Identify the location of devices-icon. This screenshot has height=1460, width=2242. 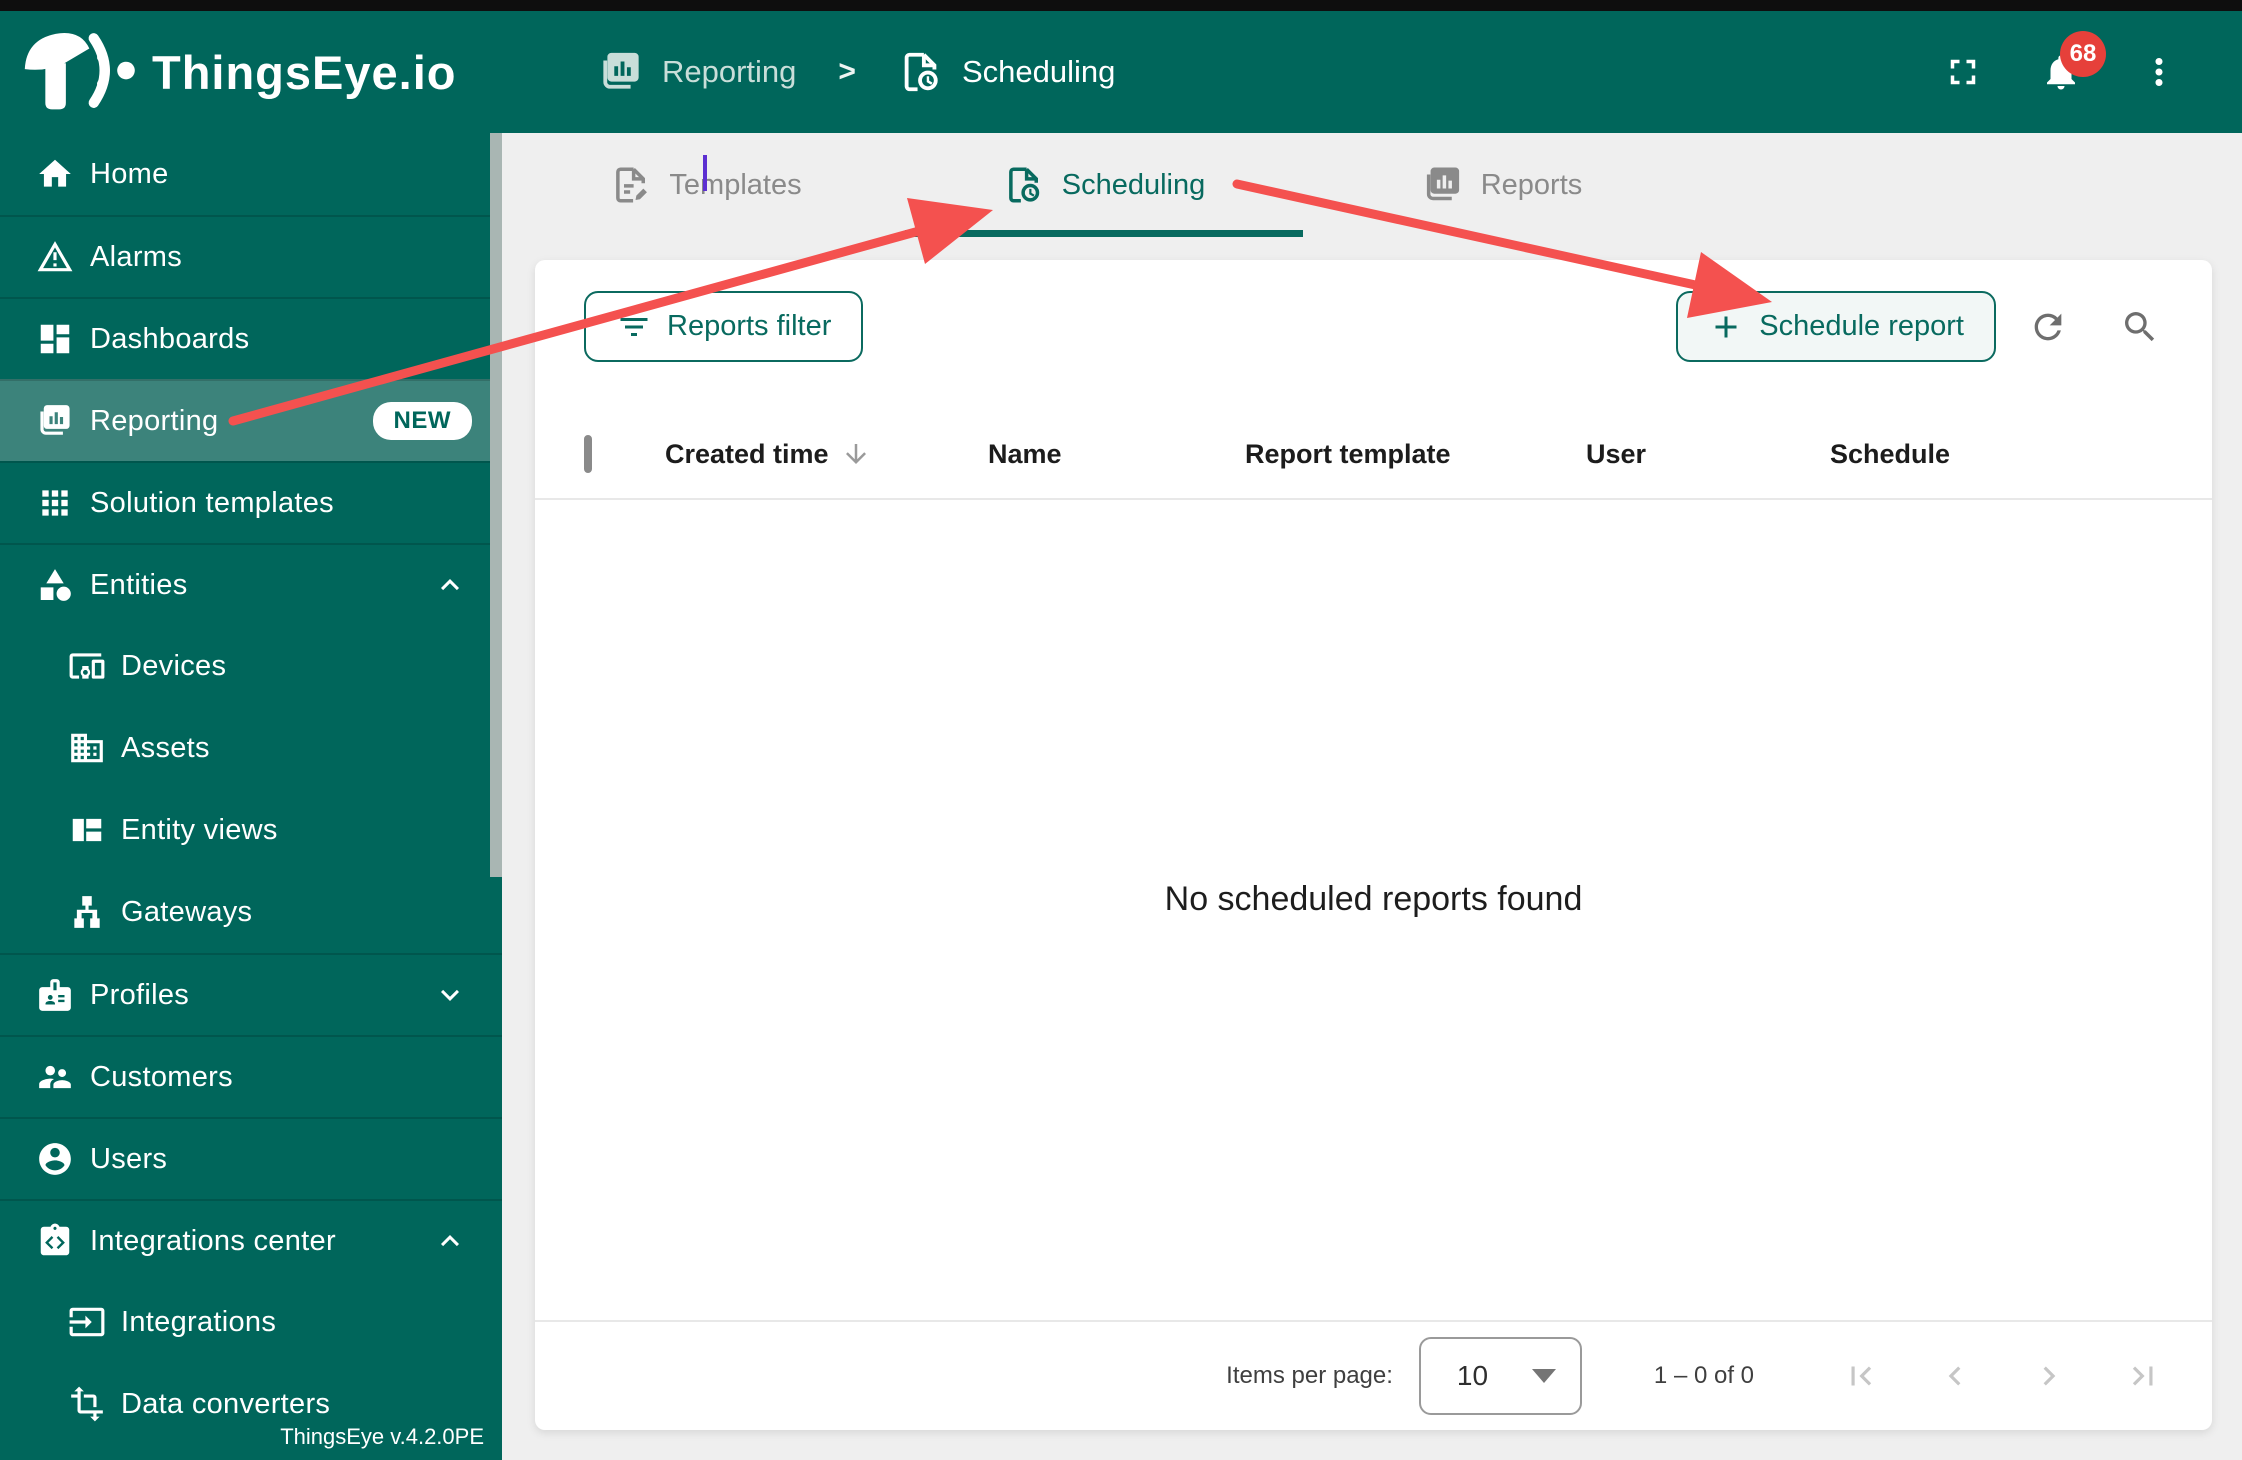
(87, 666).